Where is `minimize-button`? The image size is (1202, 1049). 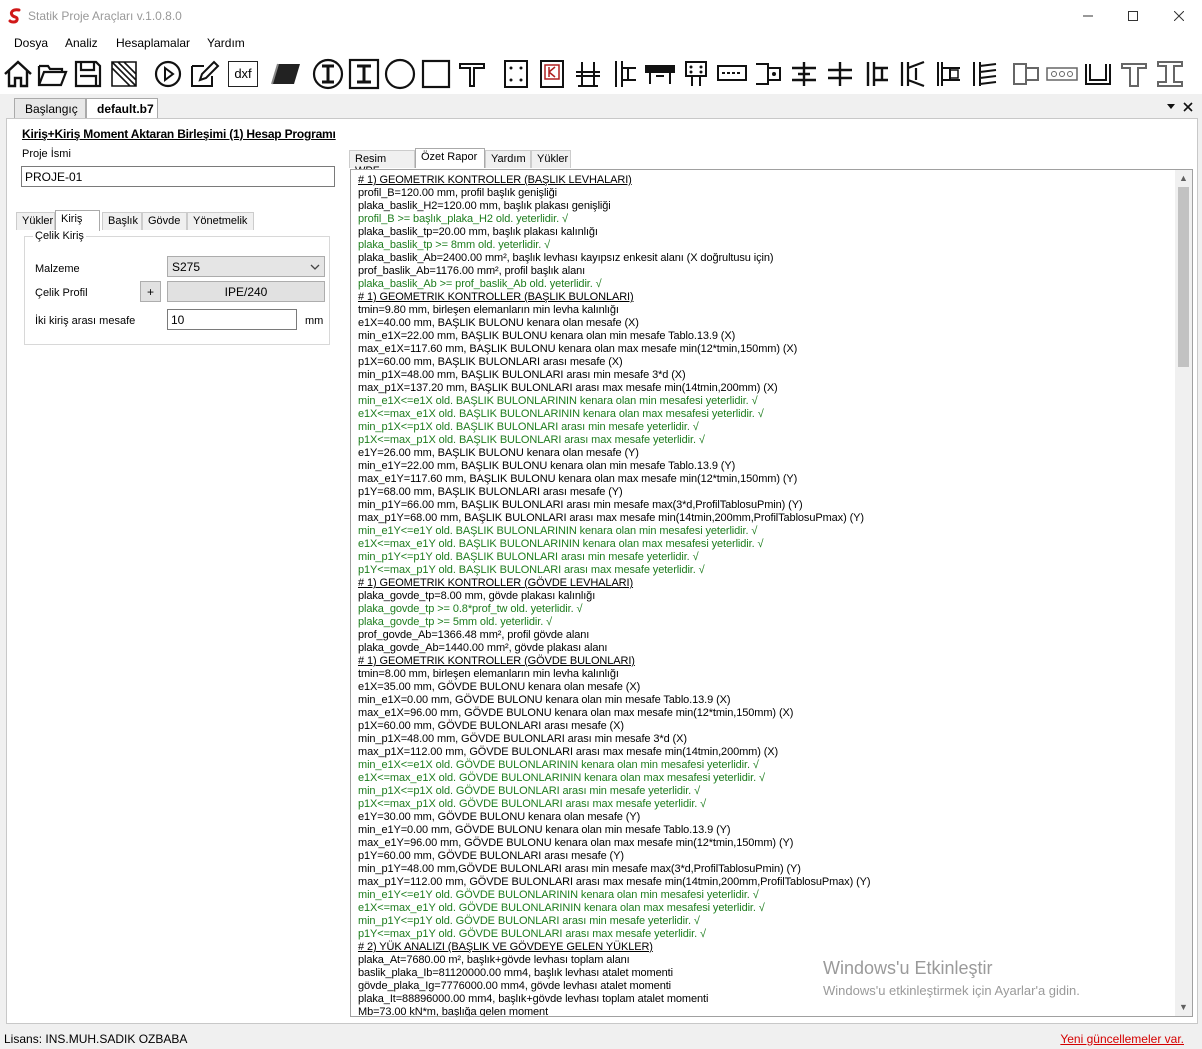
minimize-button is located at coordinates (1088, 16).